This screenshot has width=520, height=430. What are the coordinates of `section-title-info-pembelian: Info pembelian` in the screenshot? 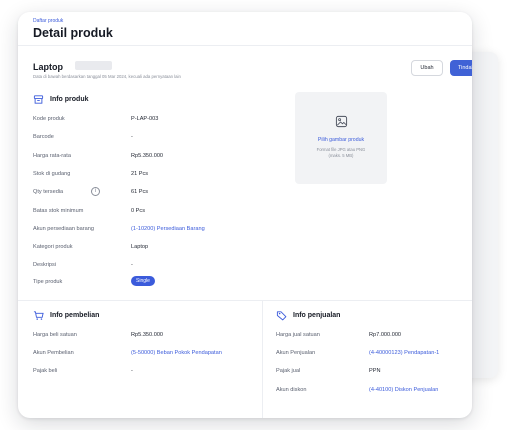 It's located at (75, 315).